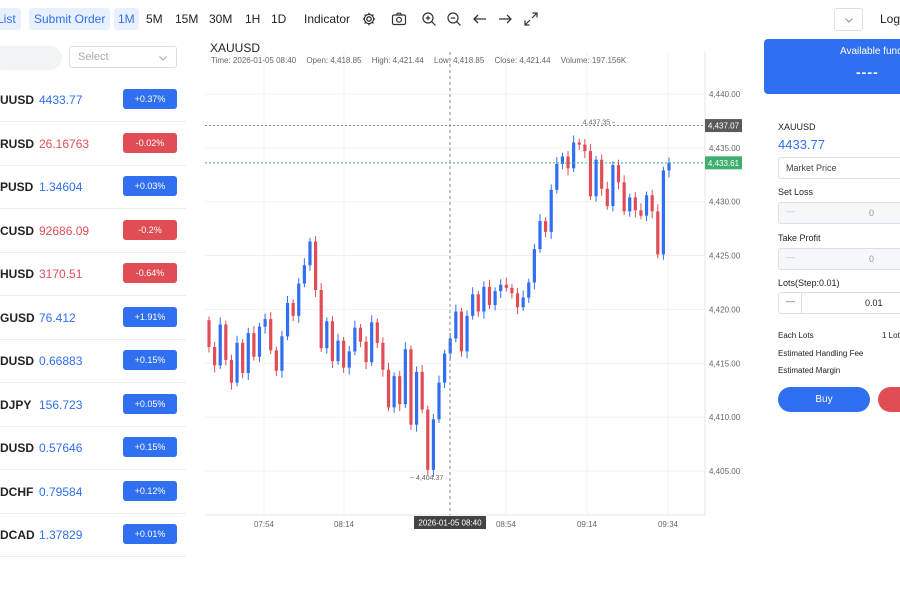 The width and height of the screenshot is (900, 600). What do you see at coordinates (150, 186) in the screenshot?
I see `change-badge: +0.03%` at bounding box center [150, 186].